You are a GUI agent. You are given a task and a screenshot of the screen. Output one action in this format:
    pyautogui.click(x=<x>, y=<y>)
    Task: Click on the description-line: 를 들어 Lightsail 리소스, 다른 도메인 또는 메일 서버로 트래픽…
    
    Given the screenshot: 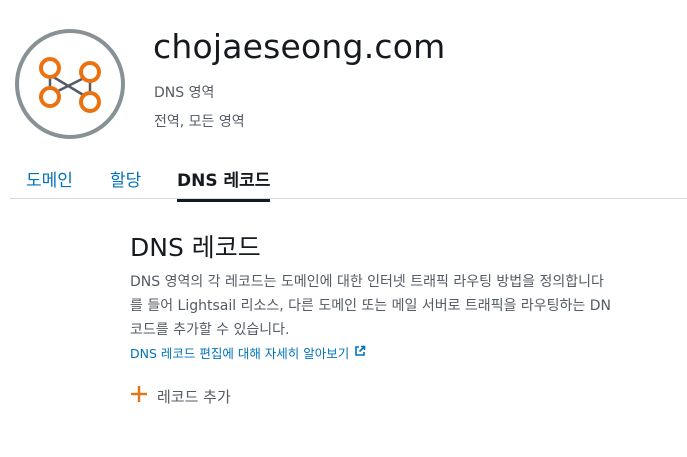 What is the action you would take?
    pyautogui.click(x=371, y=306)
    